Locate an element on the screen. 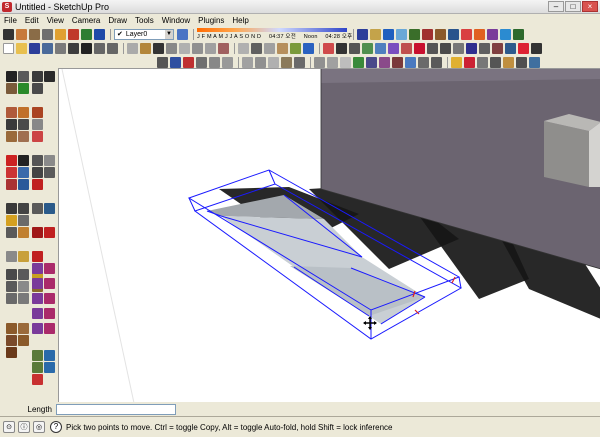 The height and width of the screenshot is (437, 600). search-tool-icon is located at coordinates (37, 160).